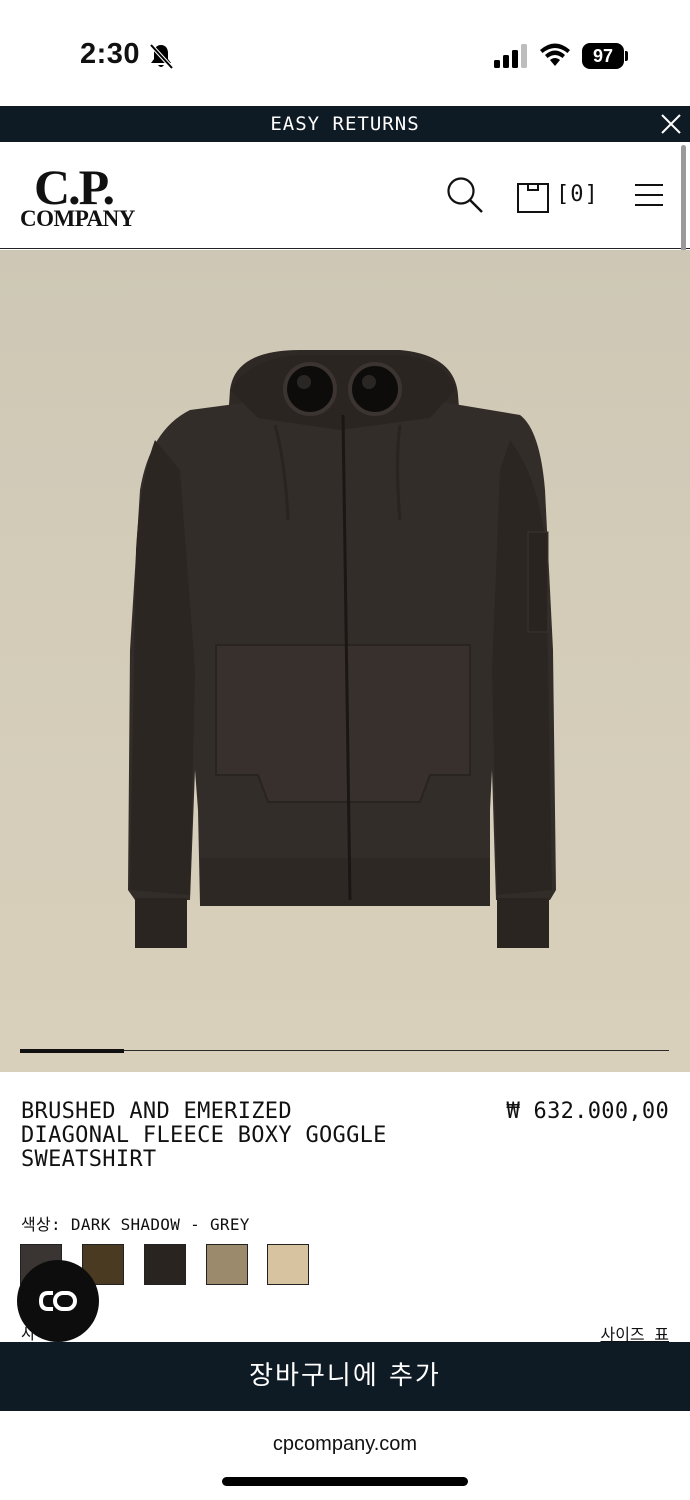 Image resolution: width=690 pixels, height=1500 pixels. Describe the element at coordinates (135, 1224) in the screenshot. I see `color-label: 색상: DARK SHADOW - GREY` at that location.